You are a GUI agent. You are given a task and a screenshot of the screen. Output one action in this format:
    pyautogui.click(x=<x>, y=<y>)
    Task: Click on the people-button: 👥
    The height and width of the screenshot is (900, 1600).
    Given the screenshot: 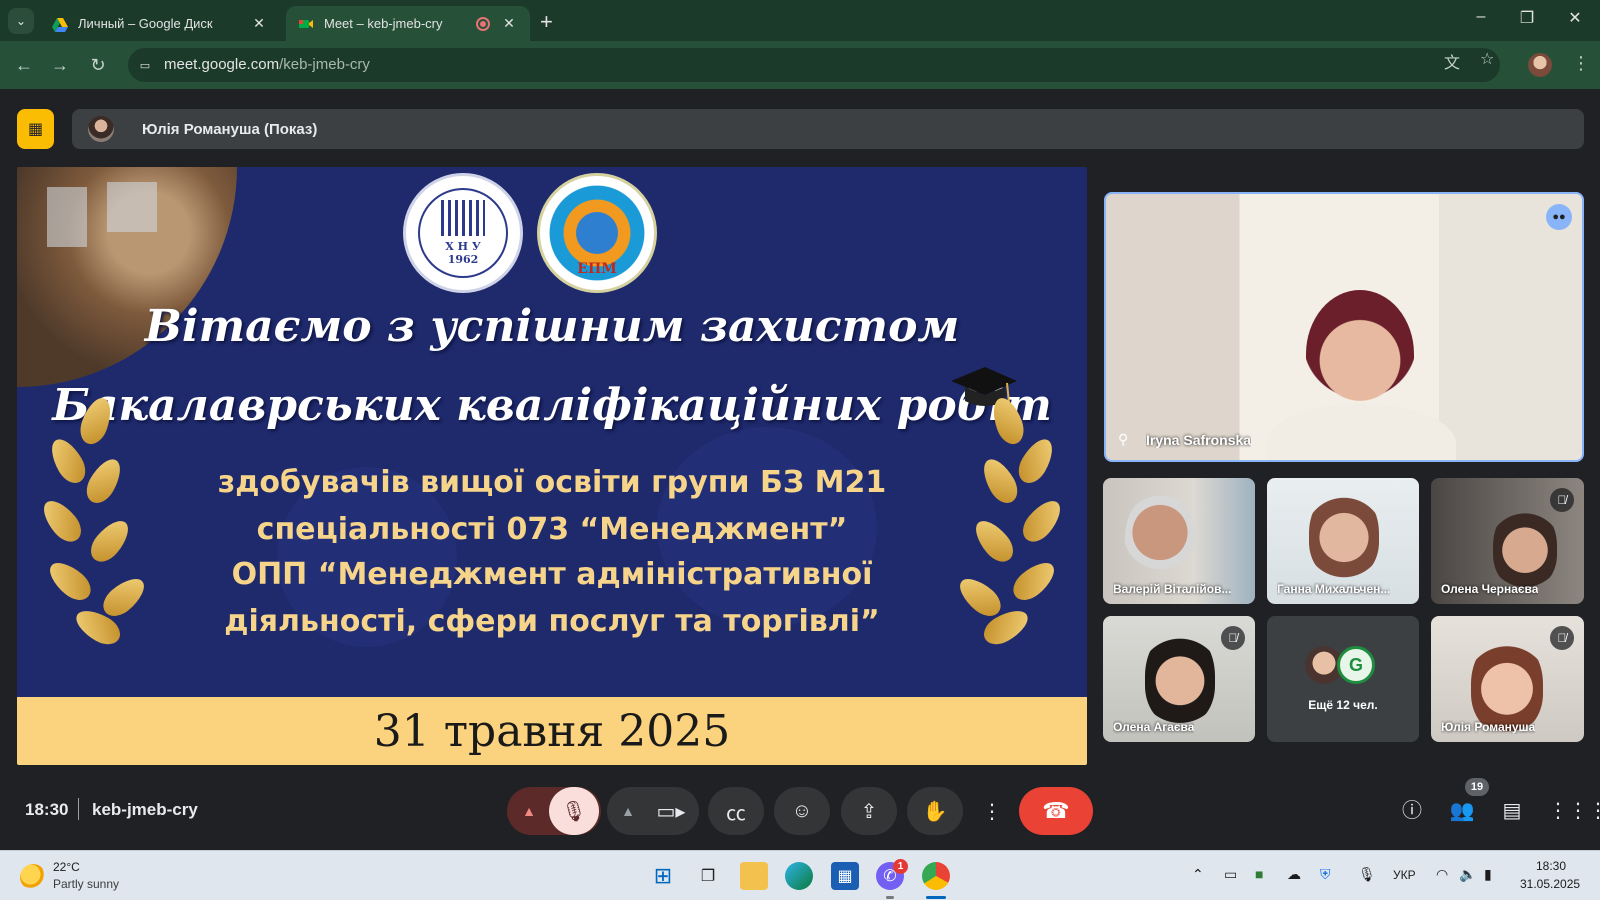 What is the action you would take?
    pyautogui.click(x=1462, y=811)
    